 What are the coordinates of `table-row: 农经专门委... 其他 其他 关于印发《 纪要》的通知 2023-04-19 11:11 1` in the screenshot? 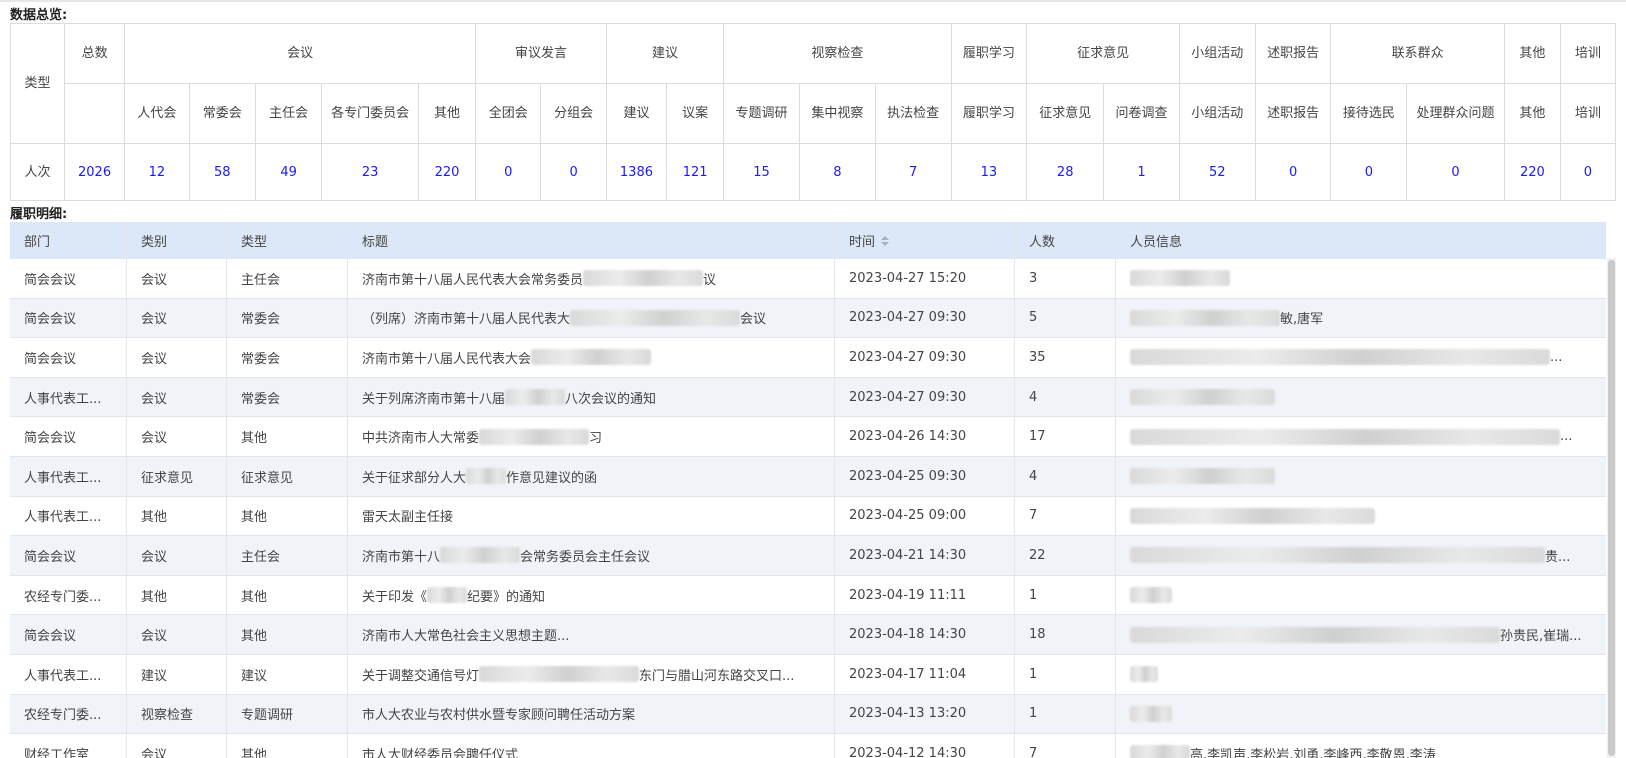 It's located at (808, 595).